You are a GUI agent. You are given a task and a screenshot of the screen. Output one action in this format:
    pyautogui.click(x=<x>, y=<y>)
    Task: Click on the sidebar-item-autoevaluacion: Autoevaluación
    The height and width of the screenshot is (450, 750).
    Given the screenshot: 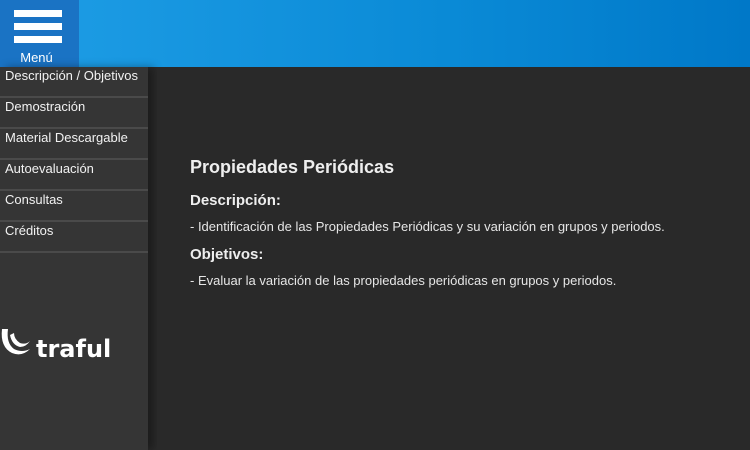 What is the action you would take?
    pyautogui.click(x=74, y=175)
    